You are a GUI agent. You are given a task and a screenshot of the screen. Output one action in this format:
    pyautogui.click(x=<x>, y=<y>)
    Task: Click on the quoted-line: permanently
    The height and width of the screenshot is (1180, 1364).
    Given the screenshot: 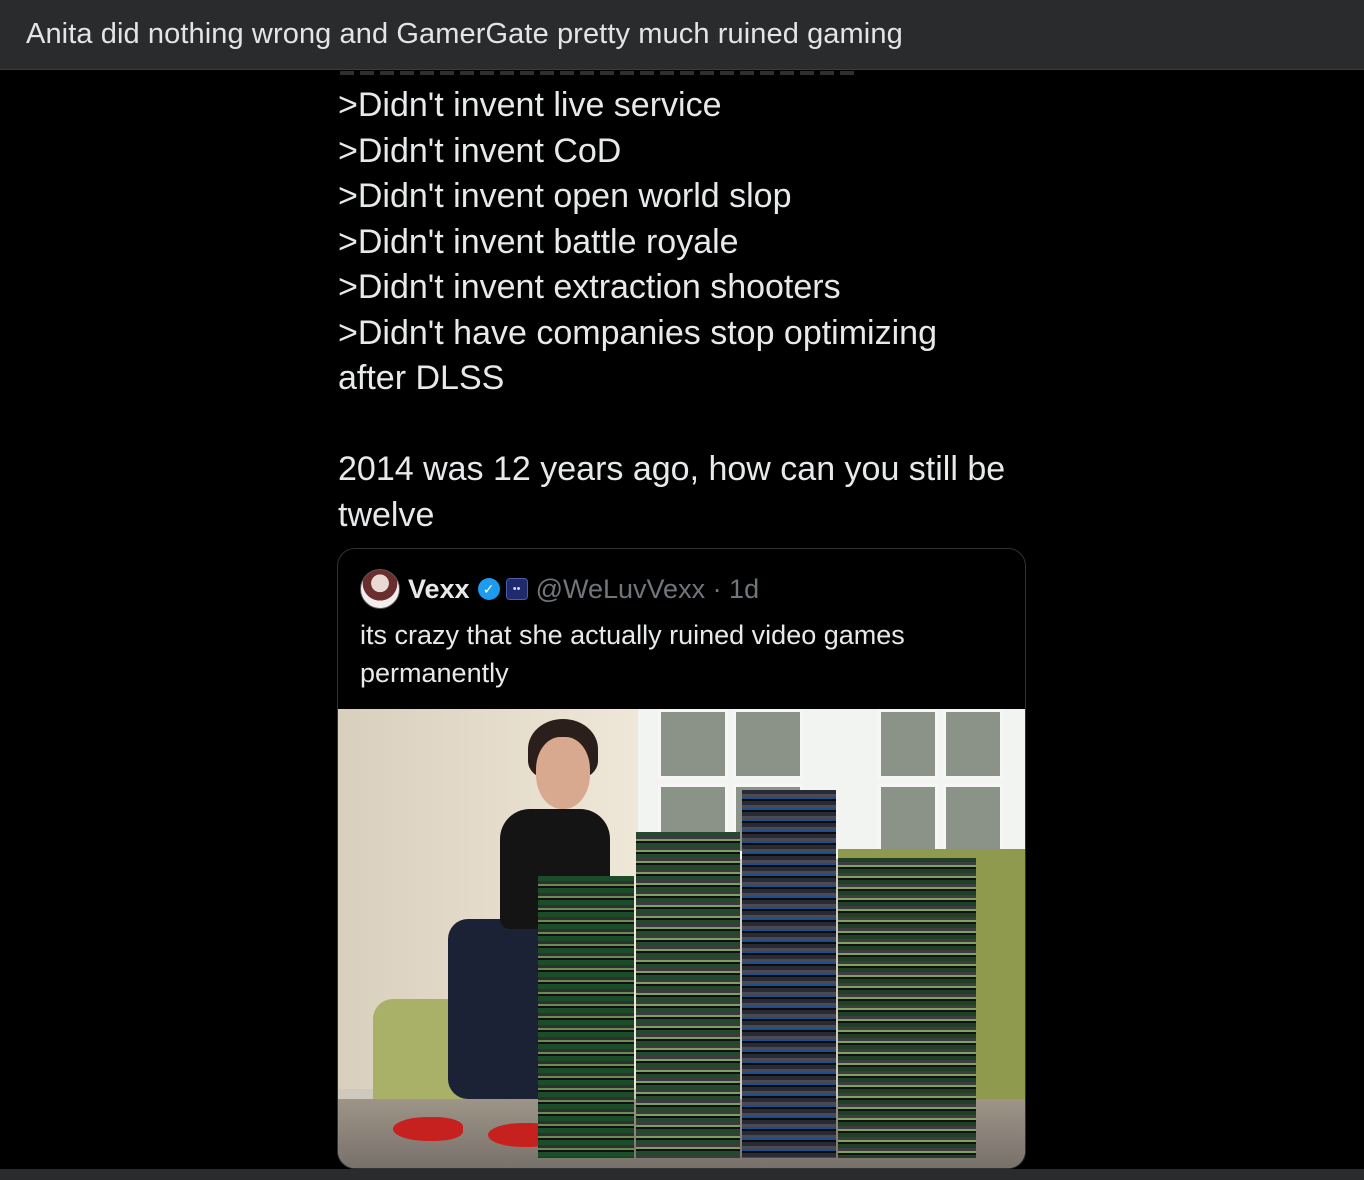 What is the action you would take?
    pyautogui.click(x=434, y=673)
    